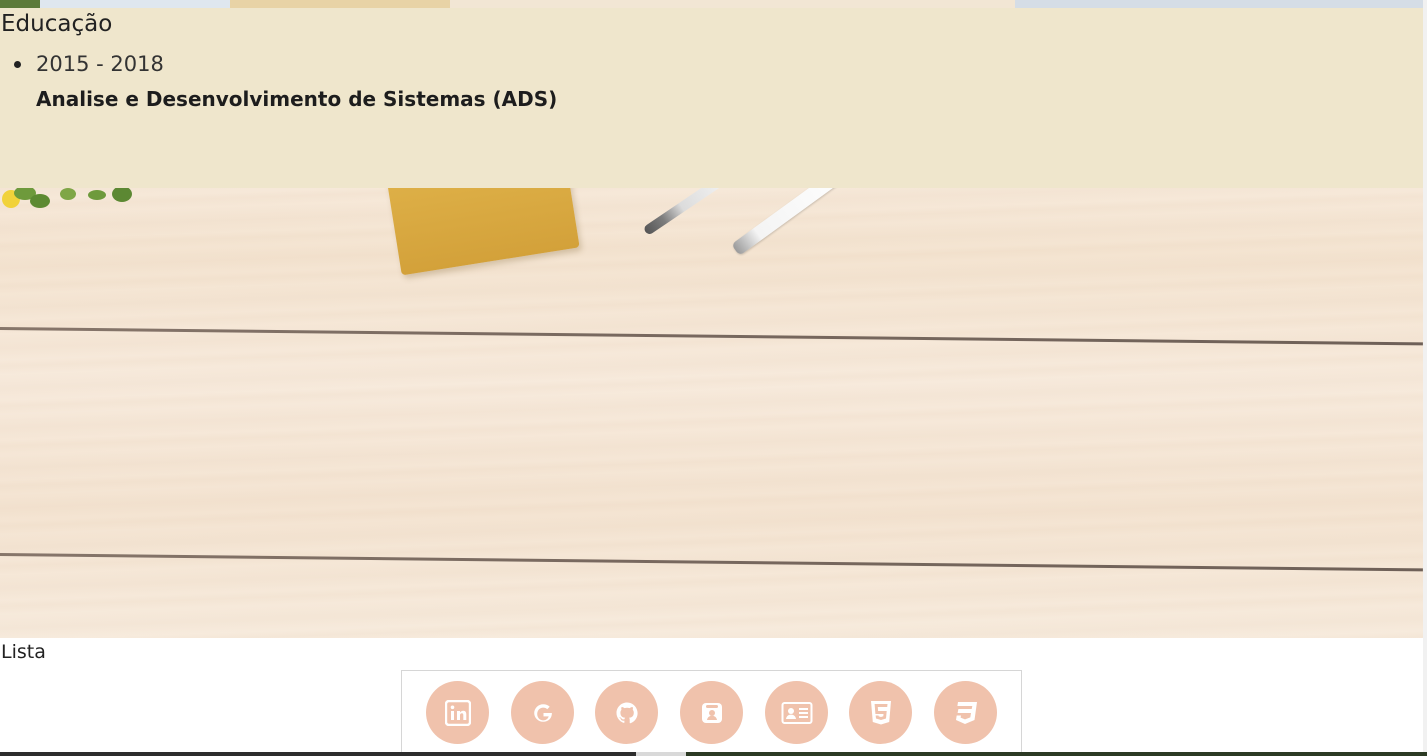 This screenshot has height=756, width=1427. I want to click on html5-icon, so click(880, 712).